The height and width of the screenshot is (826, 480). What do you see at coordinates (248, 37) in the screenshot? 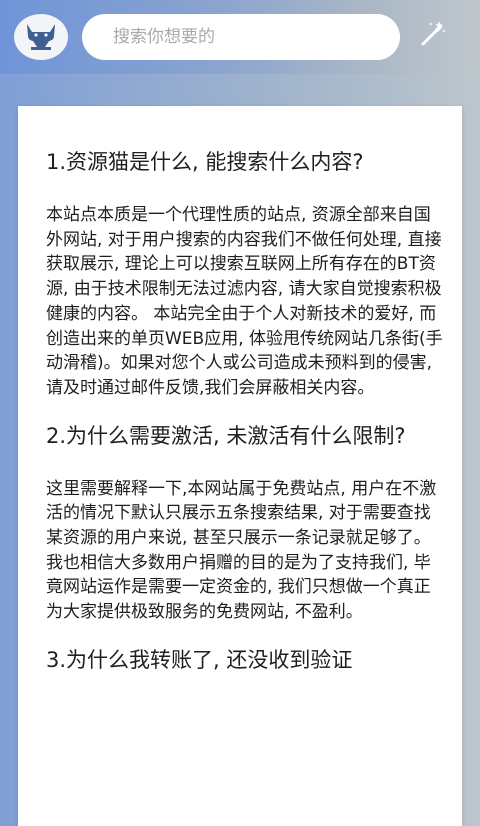
I see `search-input` at bounding box center [248, 37].